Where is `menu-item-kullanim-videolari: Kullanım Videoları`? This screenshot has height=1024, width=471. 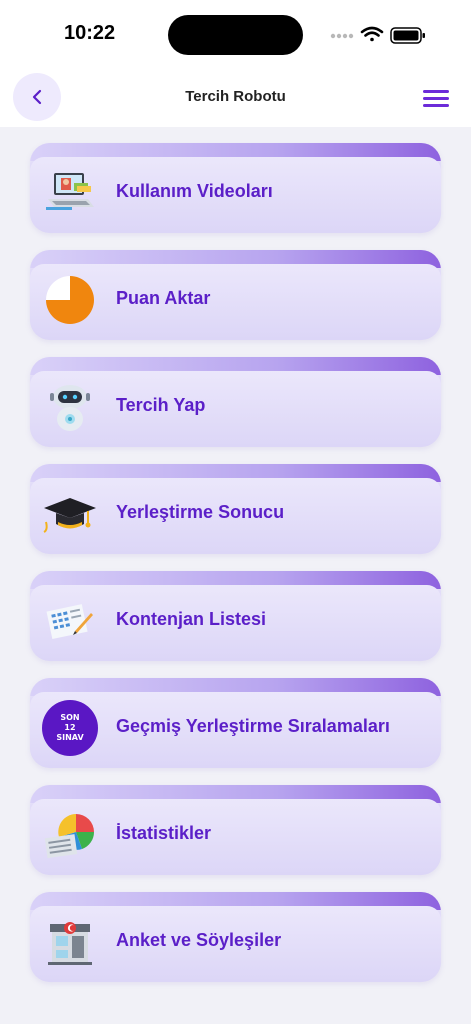 menu-item-kullanim-videolari: Kullanım Videoları is located at coordinates (235, 188).